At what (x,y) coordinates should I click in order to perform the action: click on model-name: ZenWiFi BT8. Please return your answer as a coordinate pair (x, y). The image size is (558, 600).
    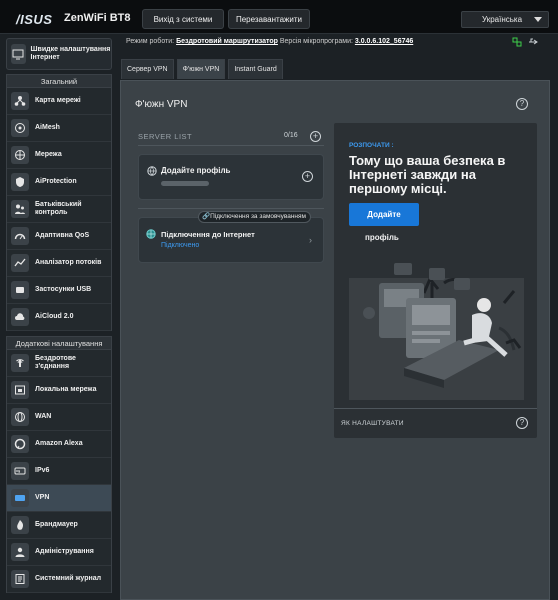
    Looking at the image, I should click on (97, 18).